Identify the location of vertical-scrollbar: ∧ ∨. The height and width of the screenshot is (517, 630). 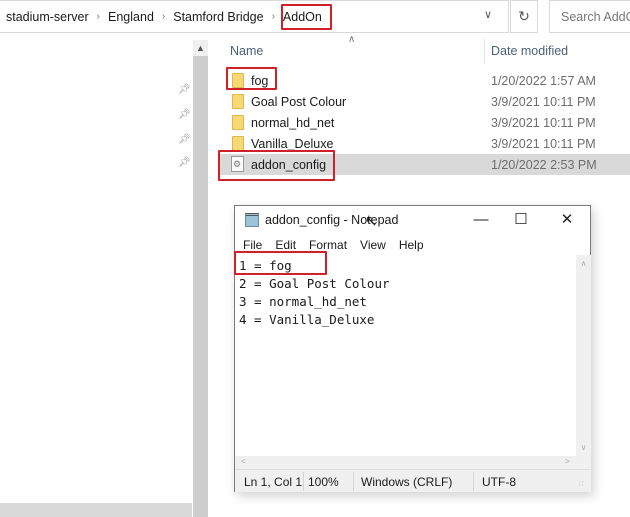
(583, 355).